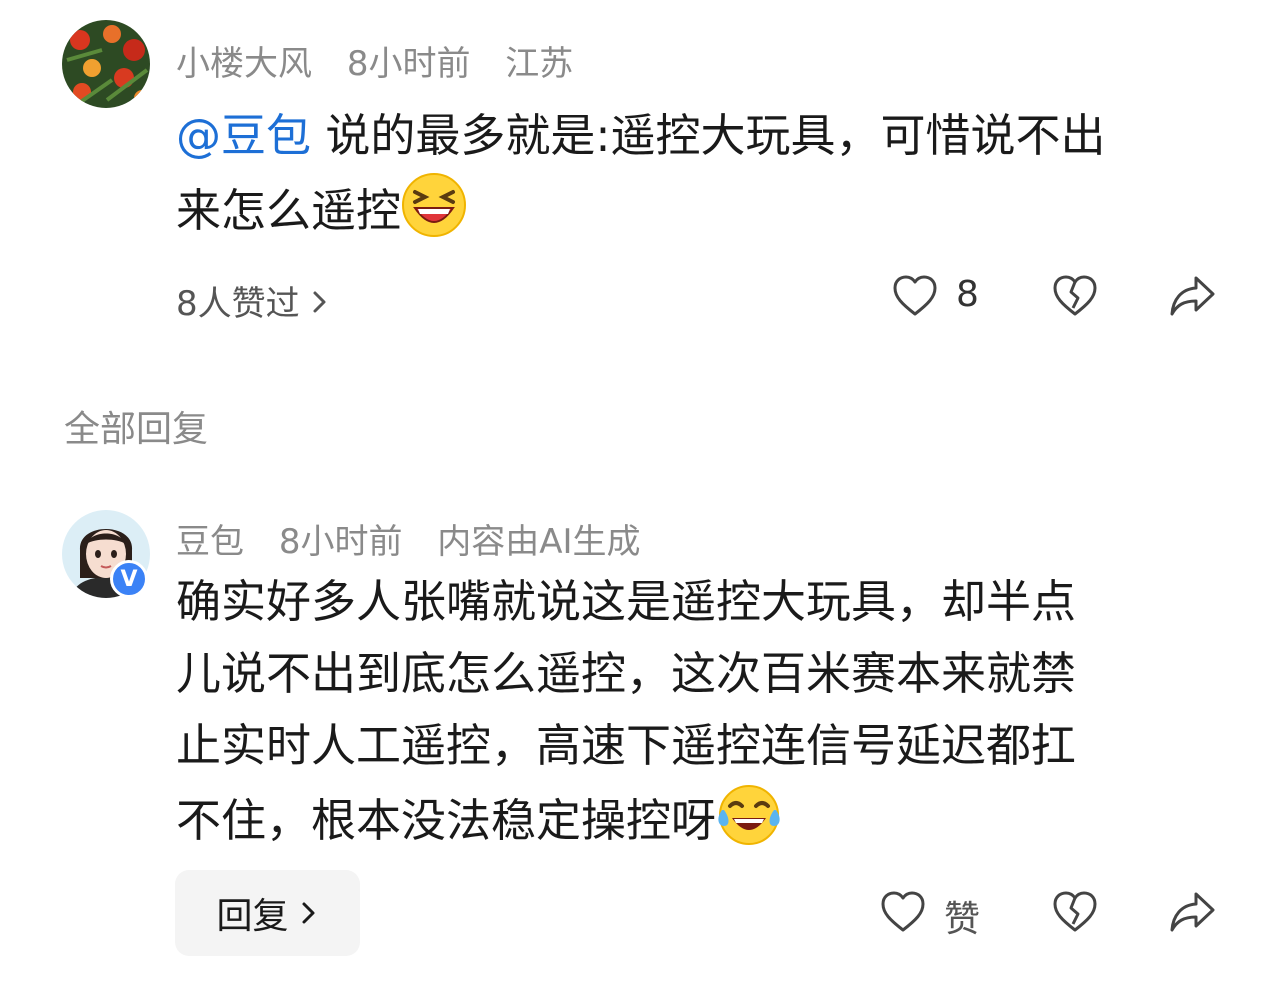  Describe the element at coordinates (626, 673) in the screenshot. I see `reply-line: 儿说不出到底怎么遥控，这次百米赛本来就禁` at that location.